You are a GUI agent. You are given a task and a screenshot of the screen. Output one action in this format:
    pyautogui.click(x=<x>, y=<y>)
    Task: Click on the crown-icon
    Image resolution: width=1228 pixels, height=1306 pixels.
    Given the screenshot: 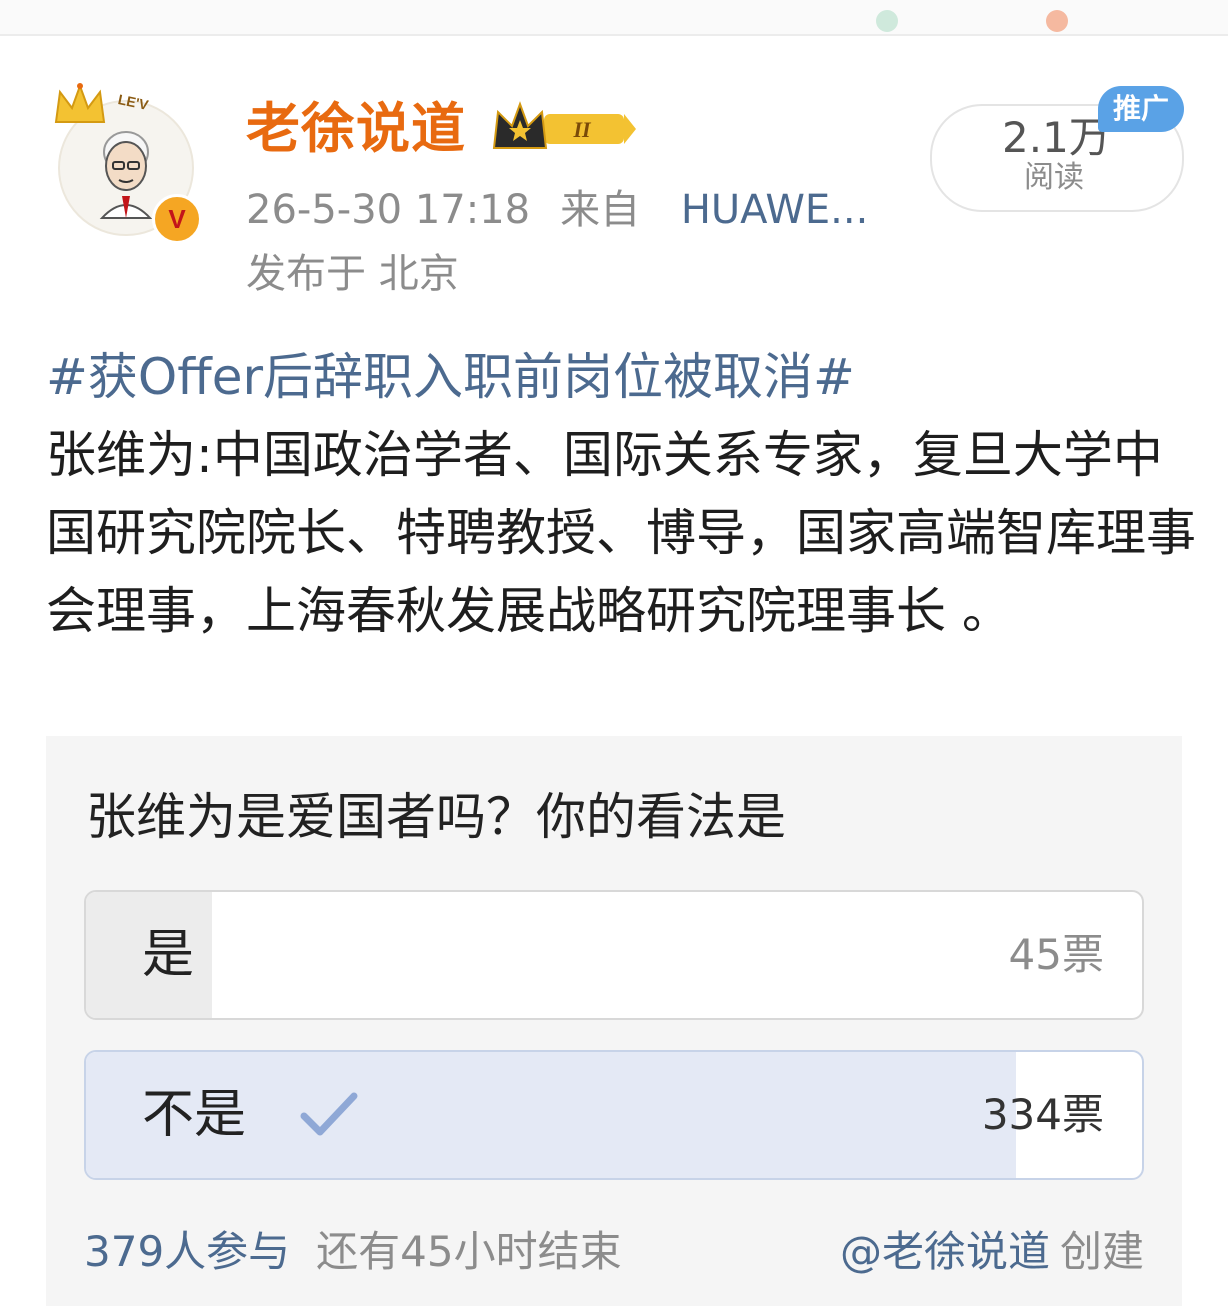 What is the action you would take?
    pyautogui.click(x=80, y=103)
    